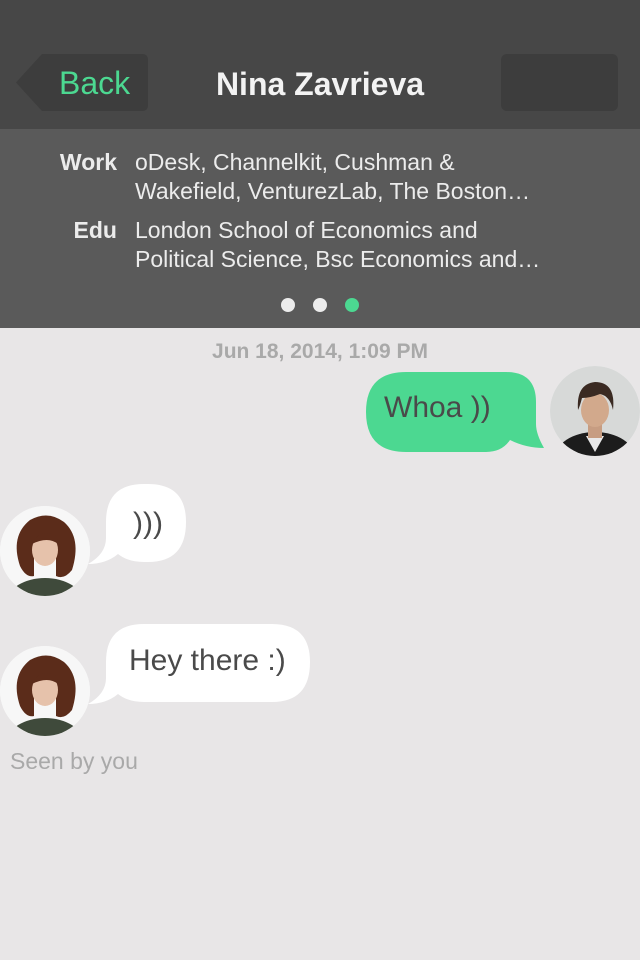  What do you see at coordinates (320, 351) in the screenshot?
I see `message-timestamp: Jun 18, 2014, 1:09 PM` at bounding box center [320, 351].